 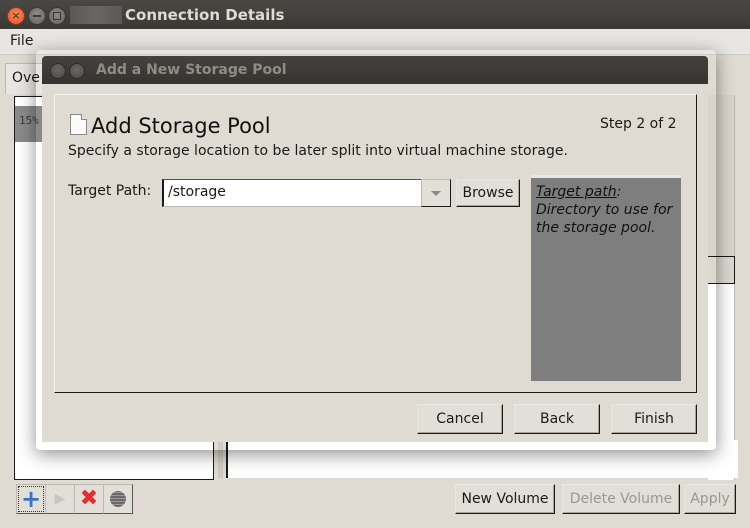 I want to click on add-pool-button: +, so click(x=31, y=499).